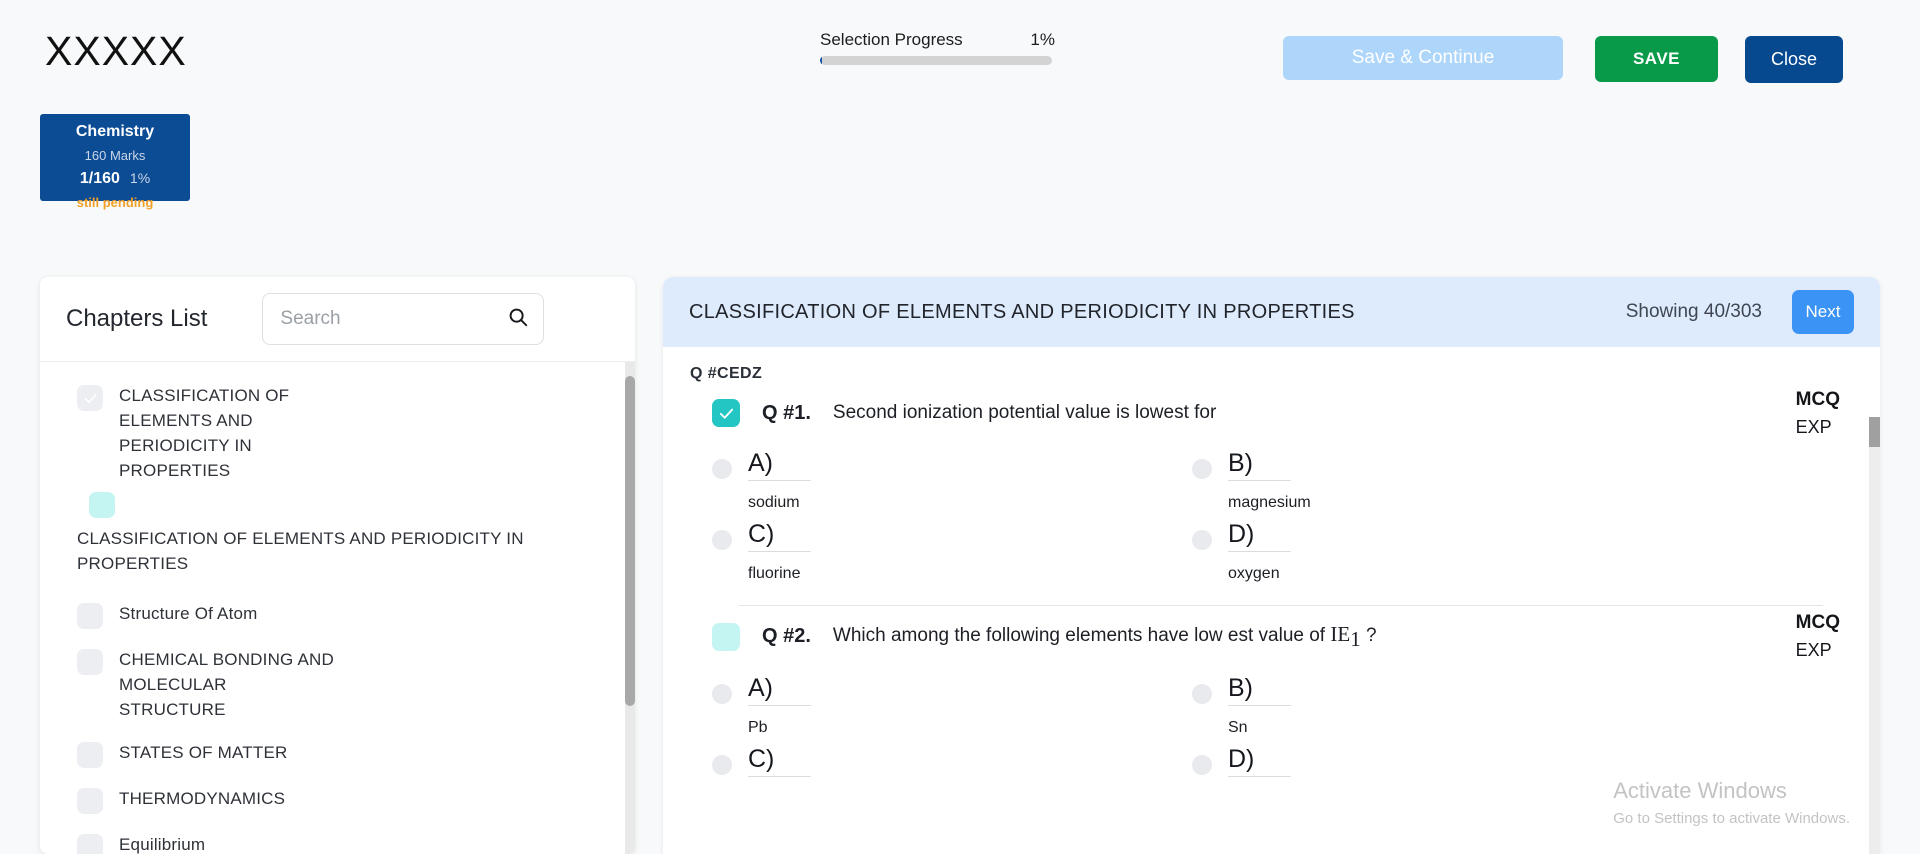 The height and width of the screenshot is (854, 1920). I want to click on option-value: oxygen, so click(1254, 573).